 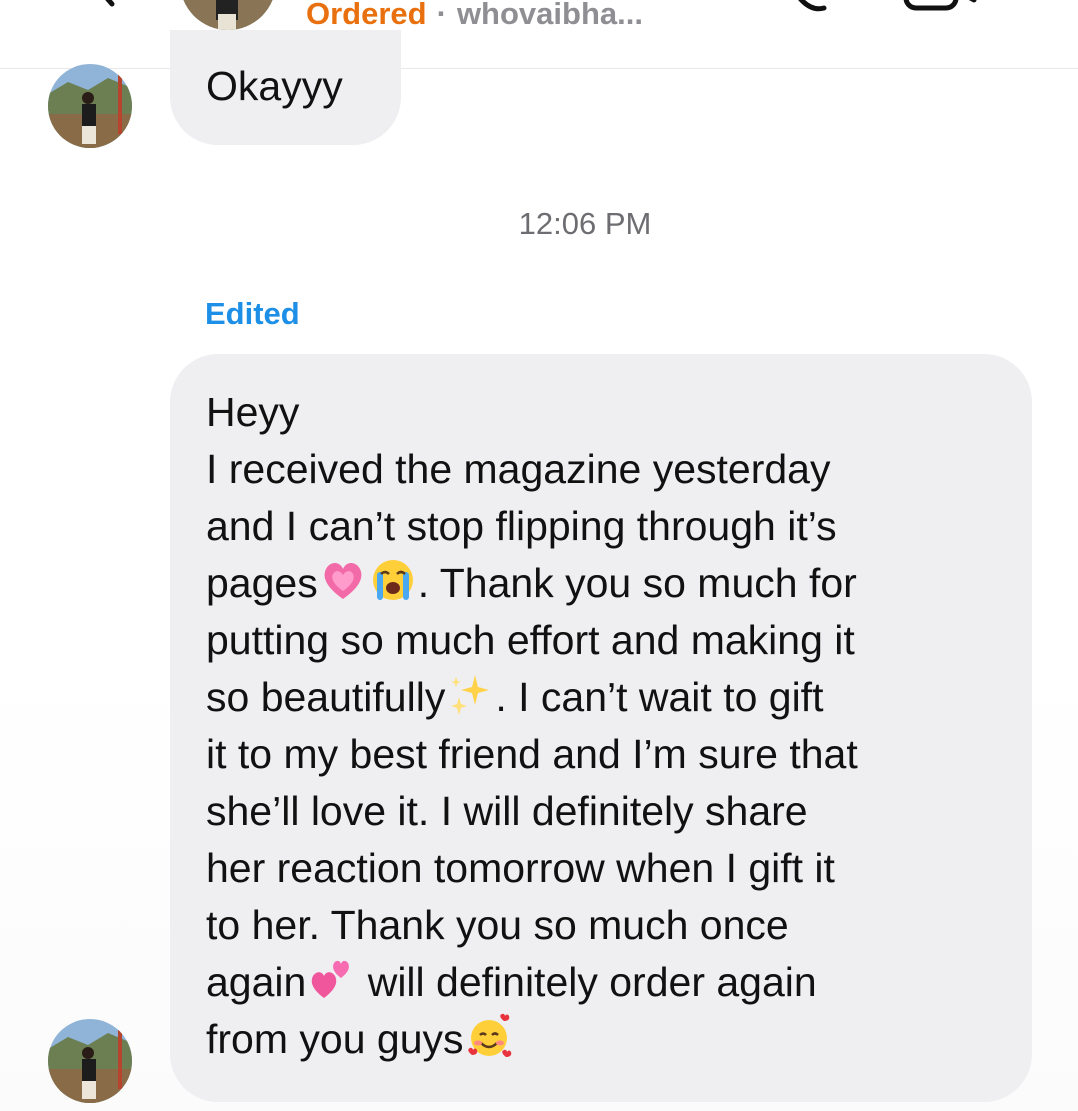 I want to click on loudly-crying-face-emoji, so click(x=393, y=580).